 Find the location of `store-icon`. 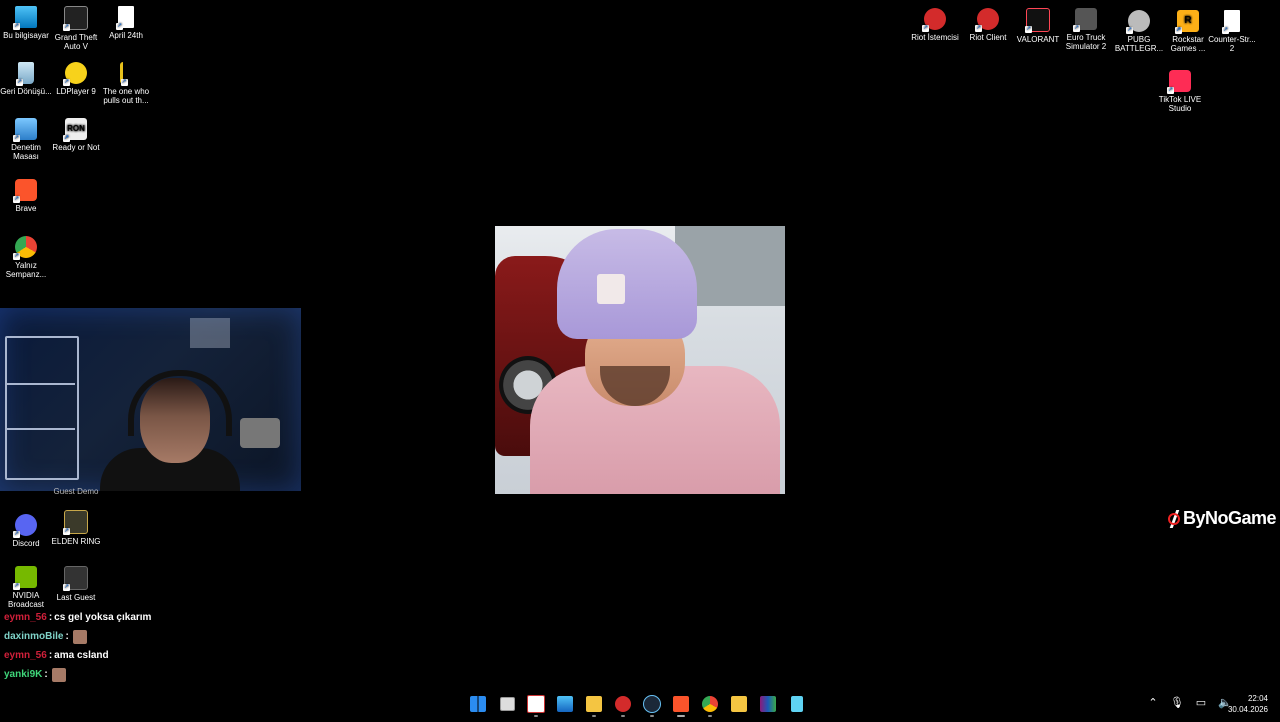

store-icon is located at coordinates (565, 704).